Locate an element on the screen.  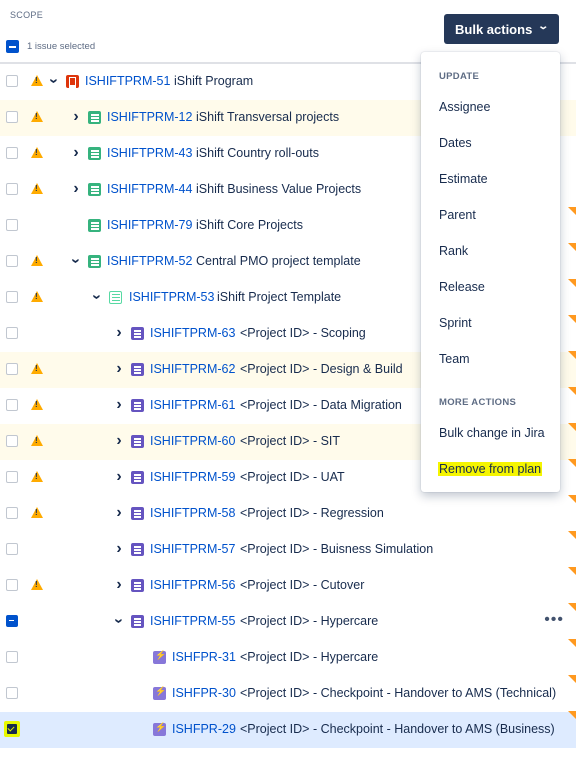
menu-item-assignee: Assignee is located at coordinates (464, 107).